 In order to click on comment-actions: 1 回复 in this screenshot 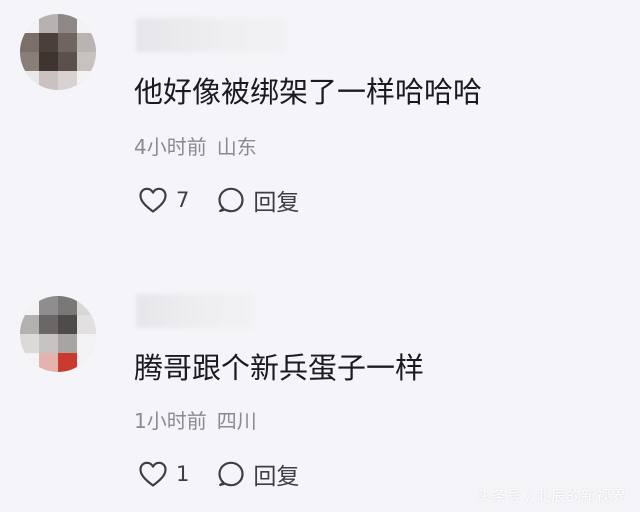, I will do `click(218, 474)`.